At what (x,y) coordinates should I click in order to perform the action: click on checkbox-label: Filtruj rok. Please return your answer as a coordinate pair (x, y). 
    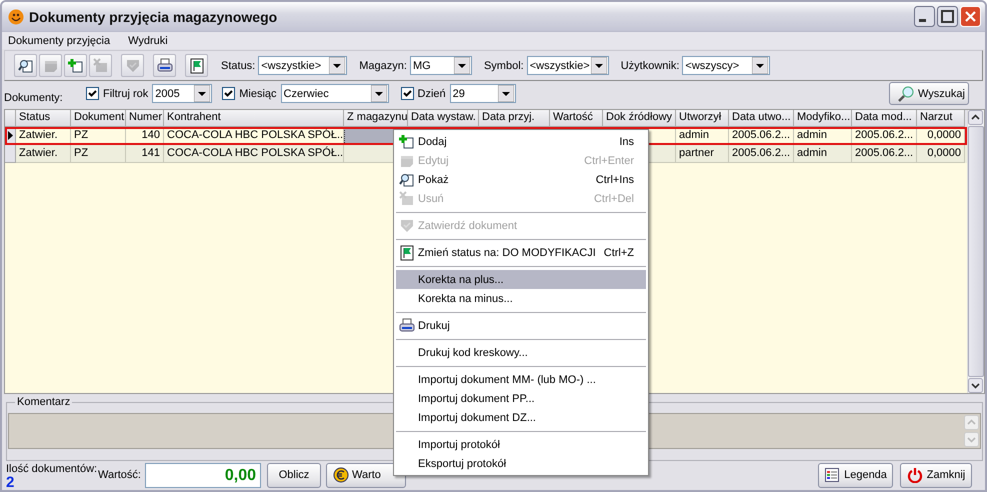
    Looking at the image, I should click on (125, 94).